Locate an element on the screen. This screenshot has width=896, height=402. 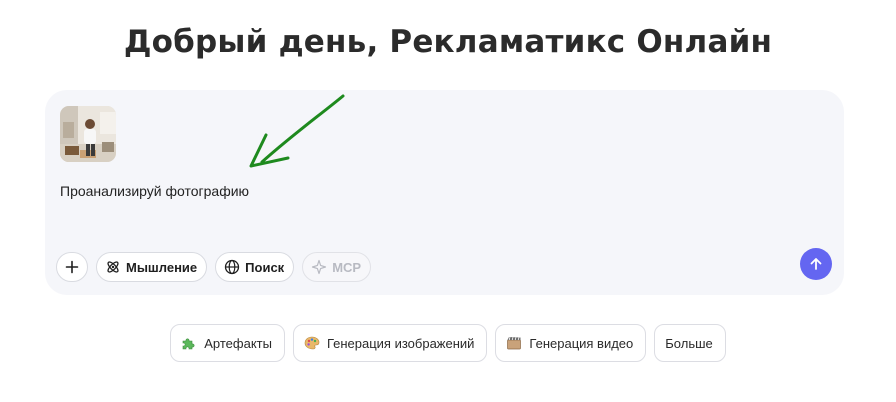
suggestion-label: Артефакты is located at coordinates (238, 343).